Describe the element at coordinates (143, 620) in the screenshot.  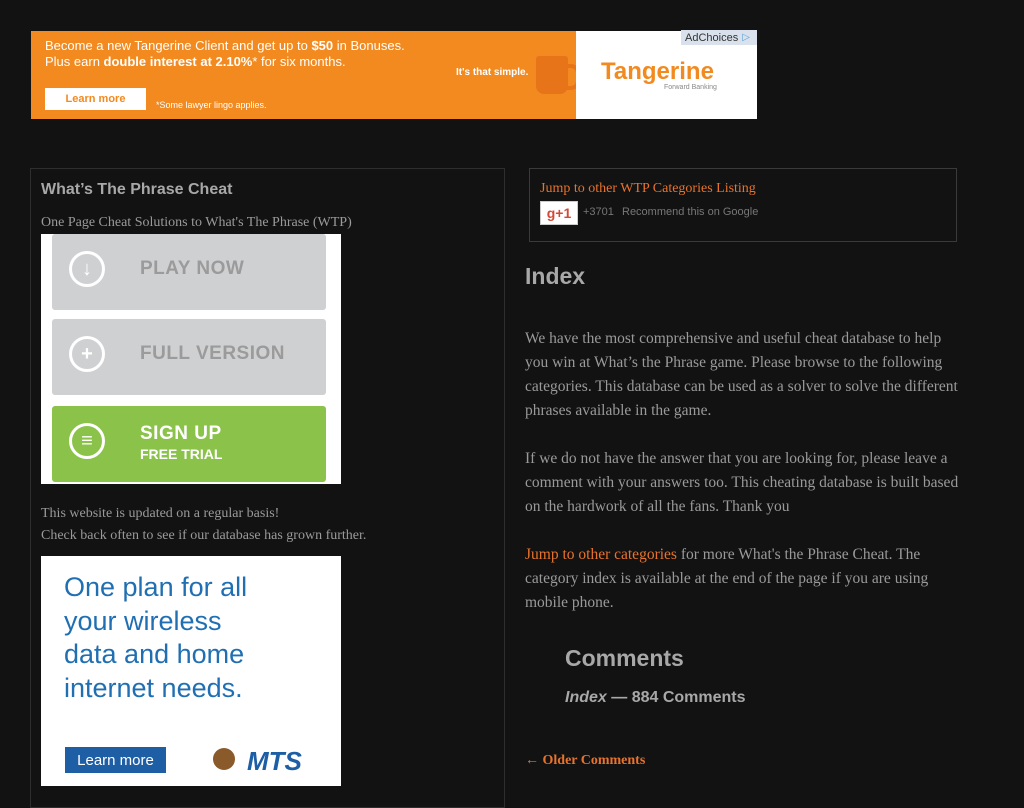
I see `mts-headline-line: your wireless` at that location.